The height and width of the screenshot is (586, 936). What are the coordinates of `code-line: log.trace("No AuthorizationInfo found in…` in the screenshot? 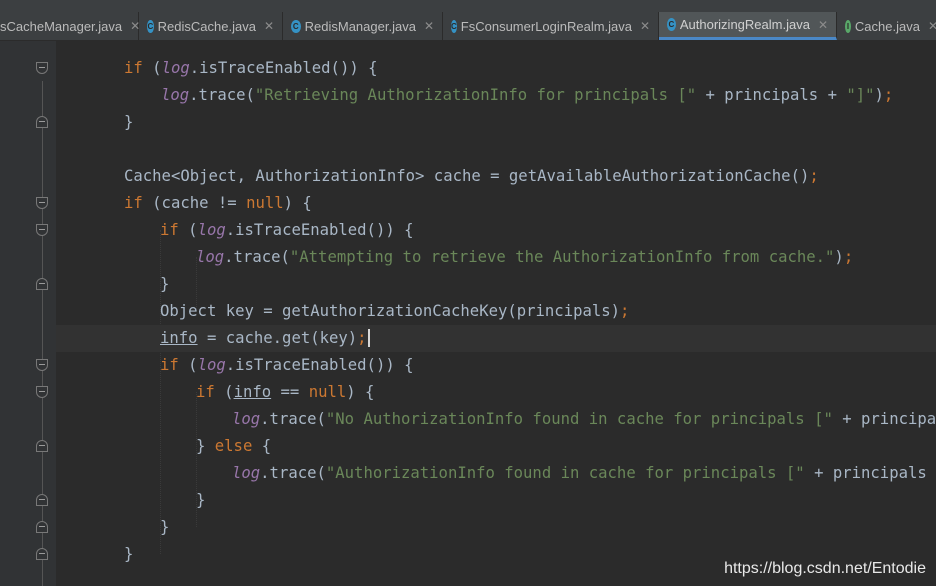 It's located at (496, 419).